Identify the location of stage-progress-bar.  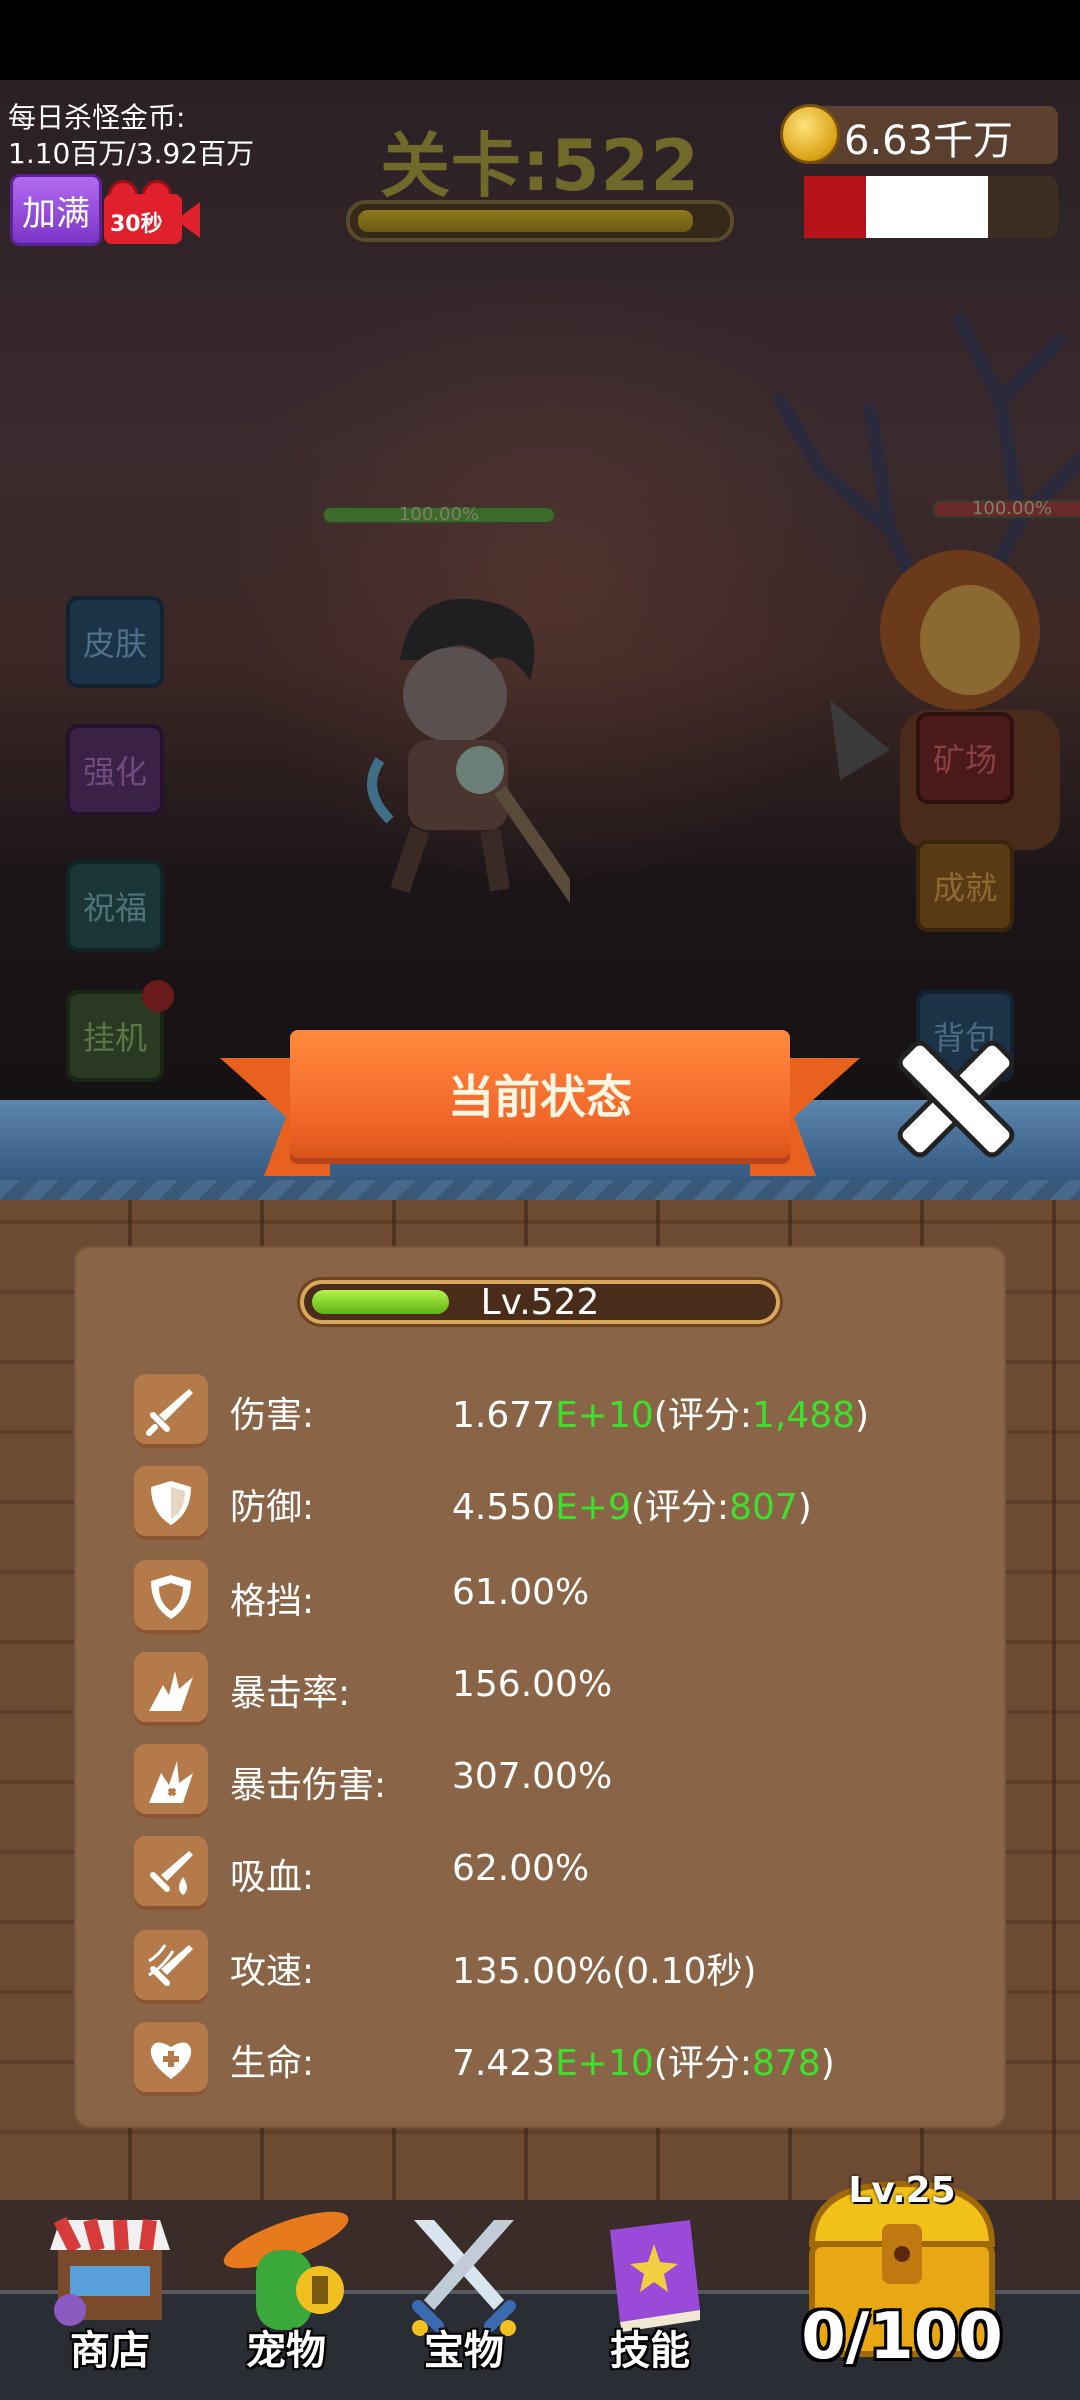
(540, 221).